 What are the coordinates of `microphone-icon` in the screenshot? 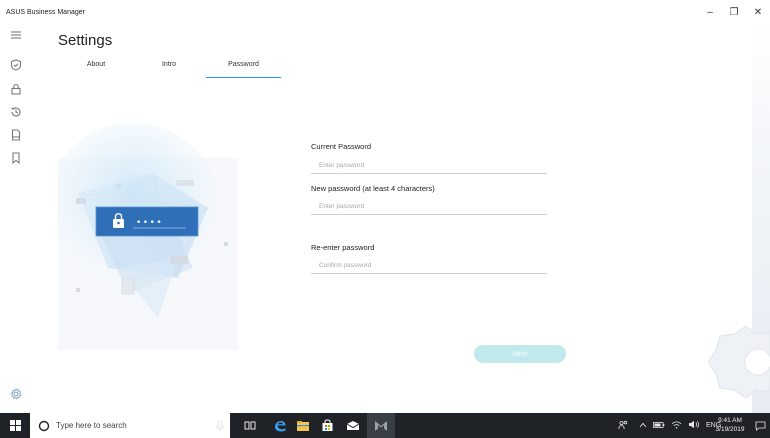 It's located at (220, 425).